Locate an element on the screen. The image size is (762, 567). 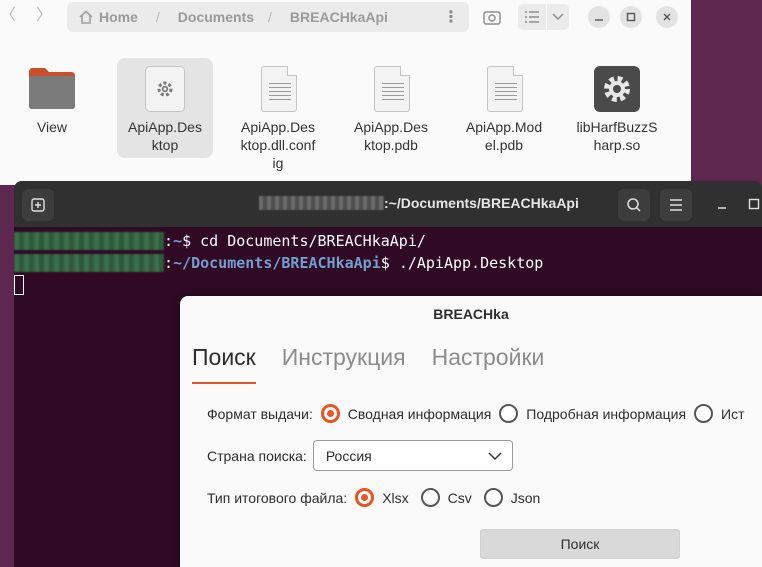
tab-search: Поиск is located at coordinates (224, 363).